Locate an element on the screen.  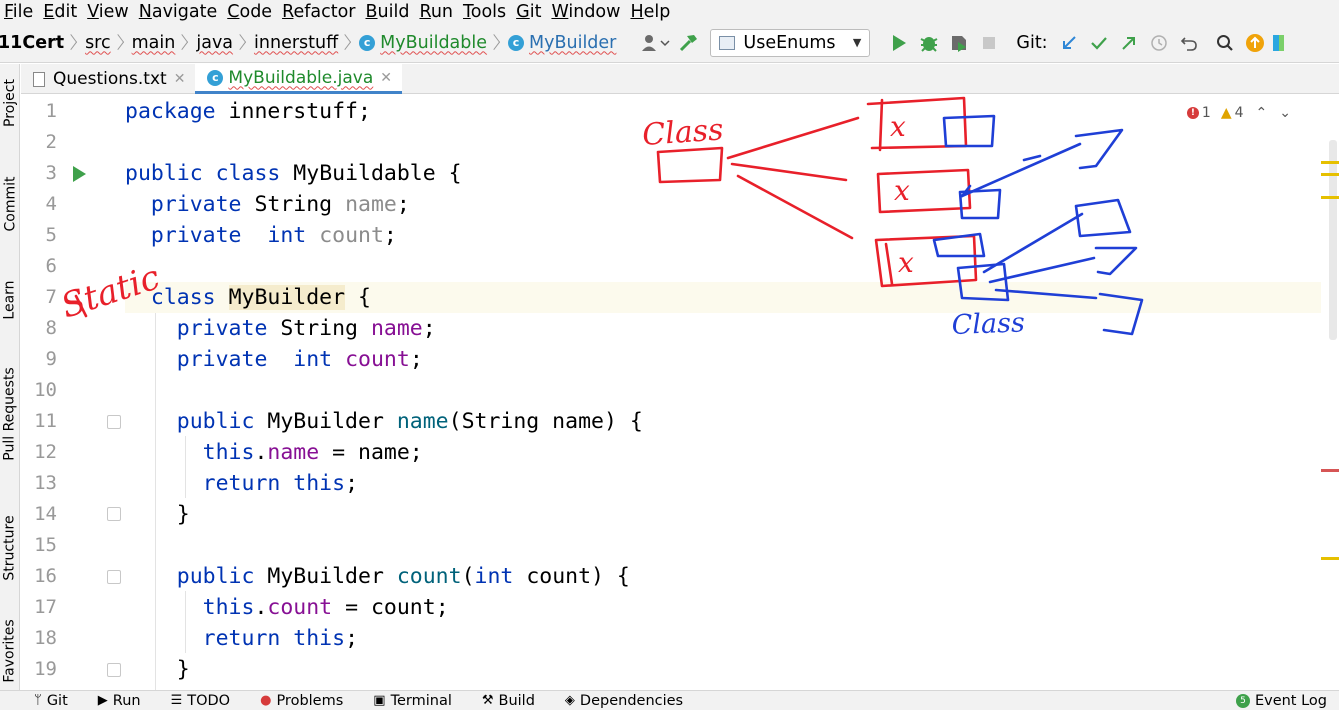
run-configuration-select: UseEnums ▼ is located at coordinates (790, 42).